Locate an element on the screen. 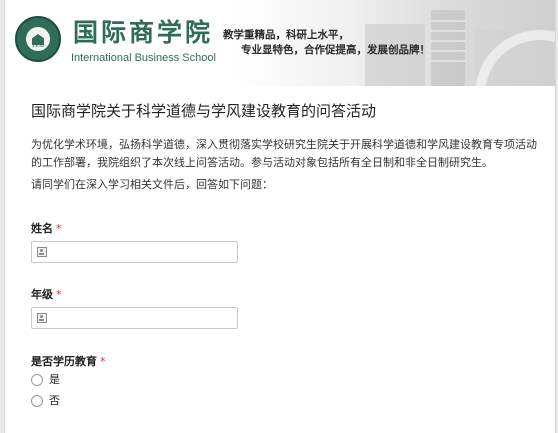 This screenshot has width=558, height=433. question-label-grade: 年级 * is located at coordinates (46, 295).